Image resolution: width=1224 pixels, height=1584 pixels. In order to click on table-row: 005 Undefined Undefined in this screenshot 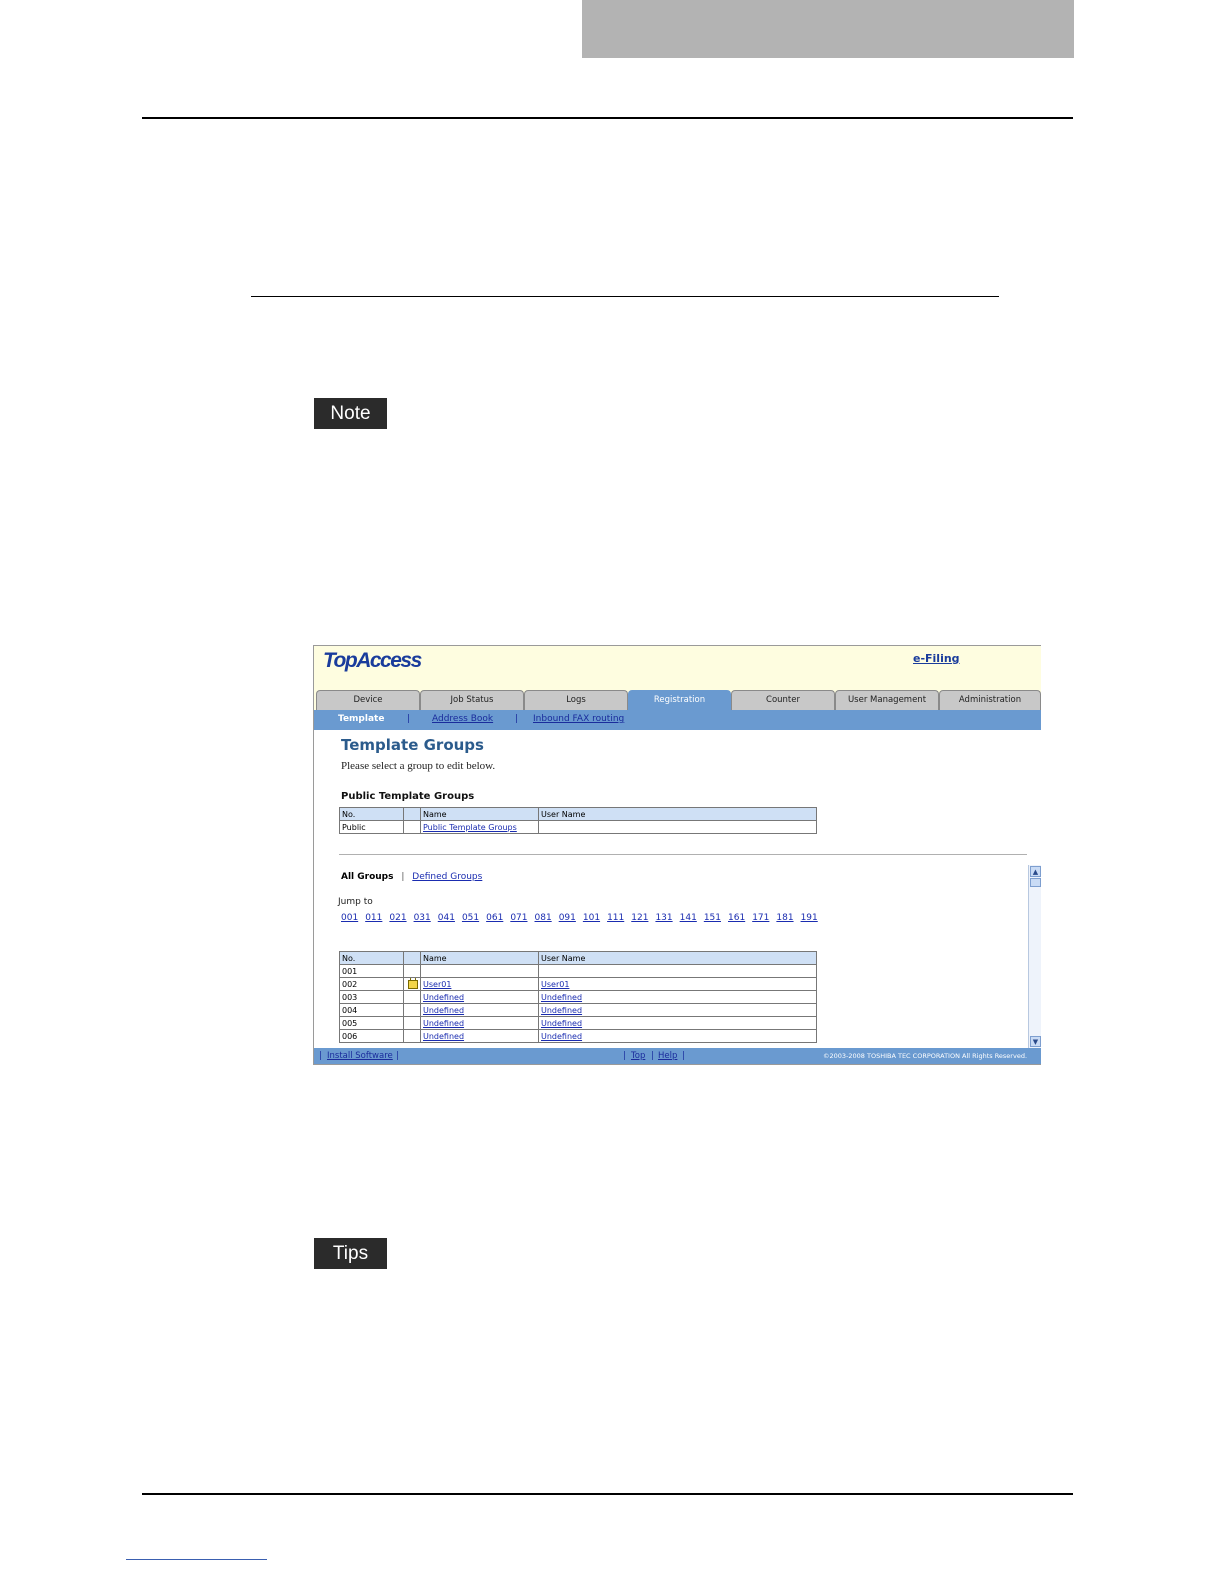, I will do `click(578, 1023)`.